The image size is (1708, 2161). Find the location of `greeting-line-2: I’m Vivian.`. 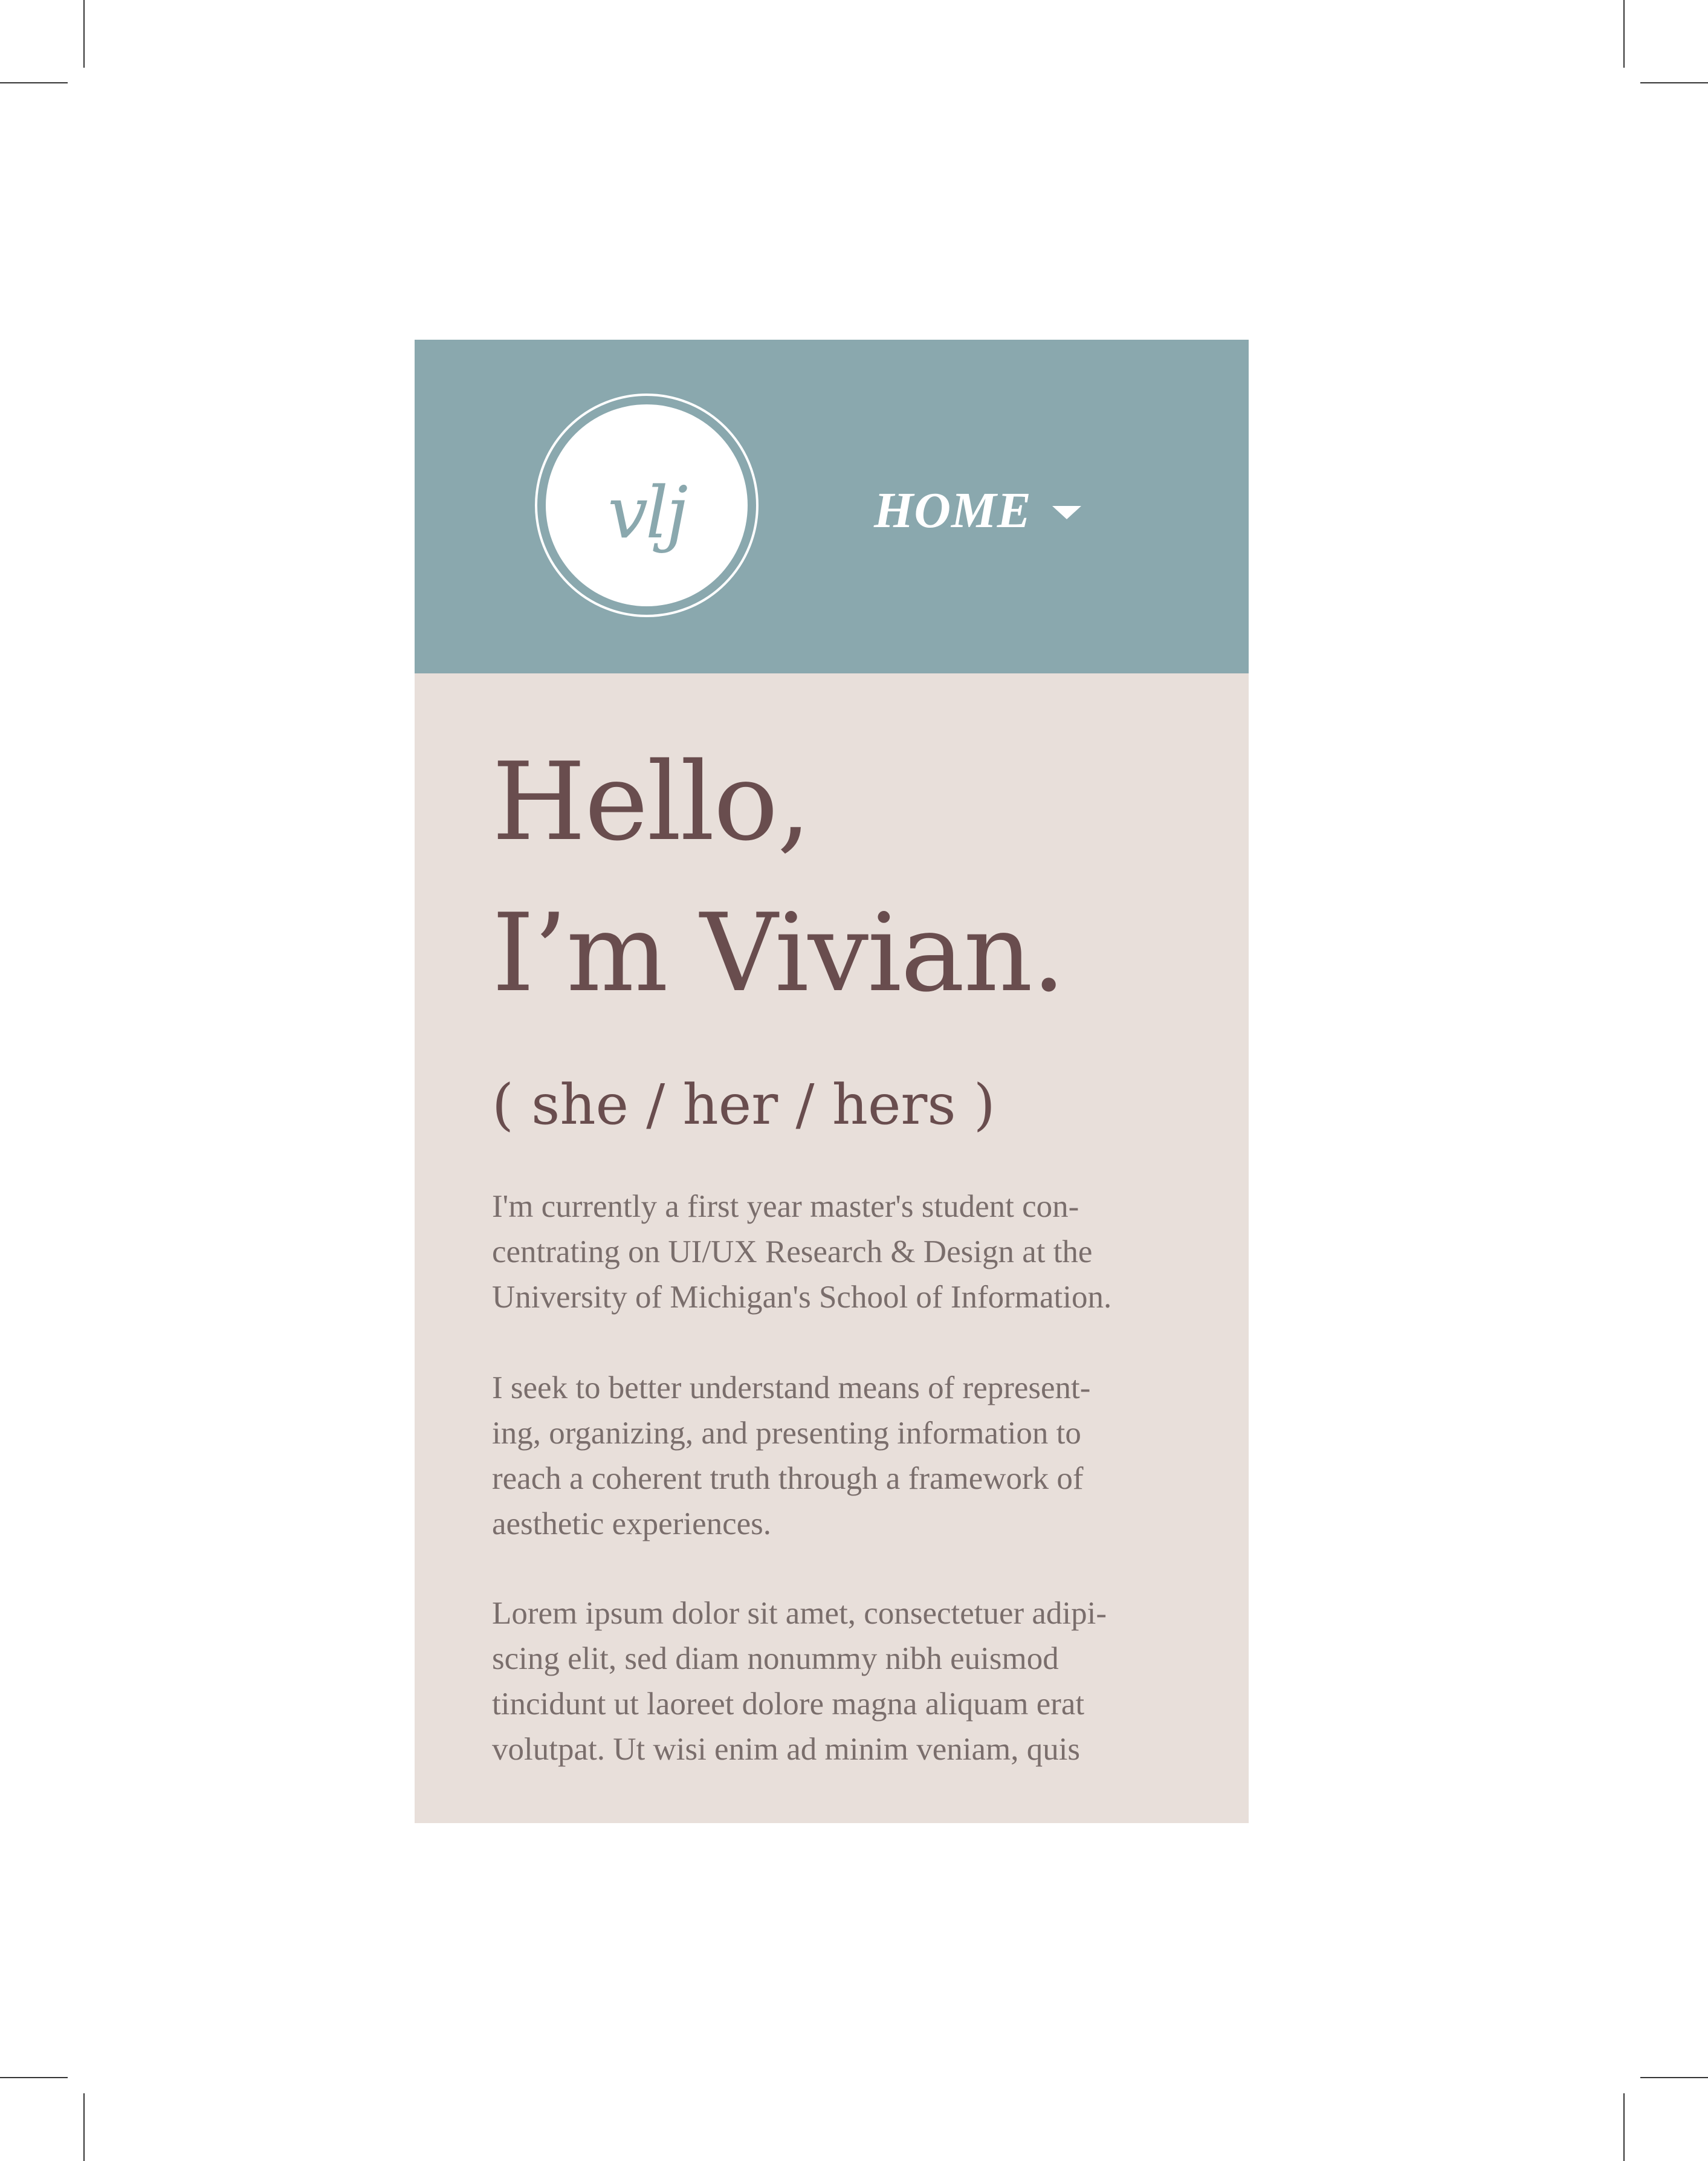

greeting-line-2: I’m Vivian. is located at coordinates (779, 953).